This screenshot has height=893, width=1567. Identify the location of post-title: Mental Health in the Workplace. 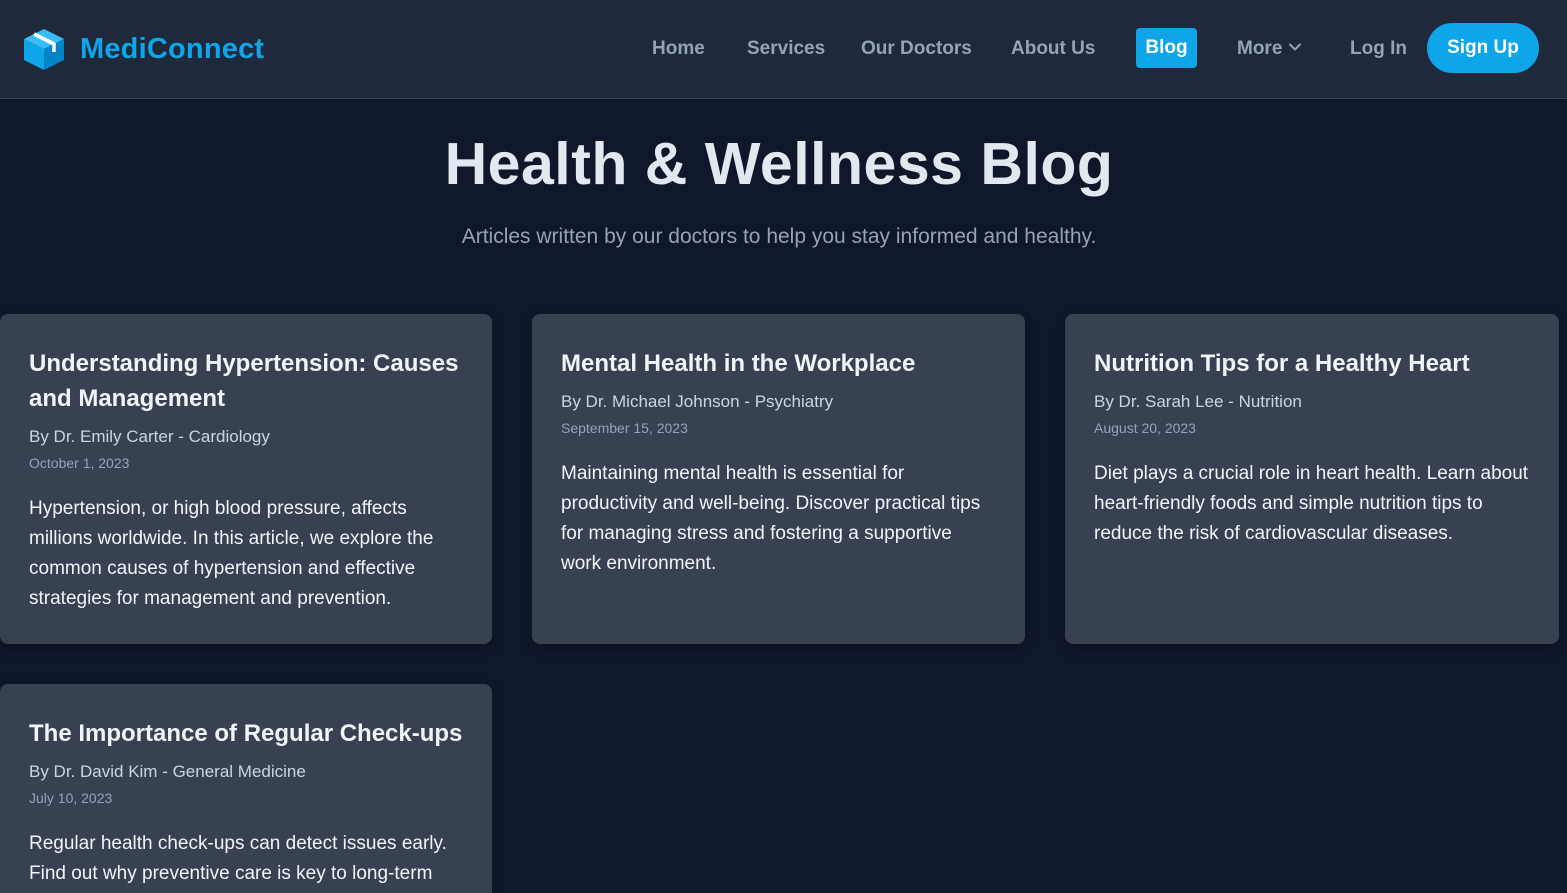
(778, 363).